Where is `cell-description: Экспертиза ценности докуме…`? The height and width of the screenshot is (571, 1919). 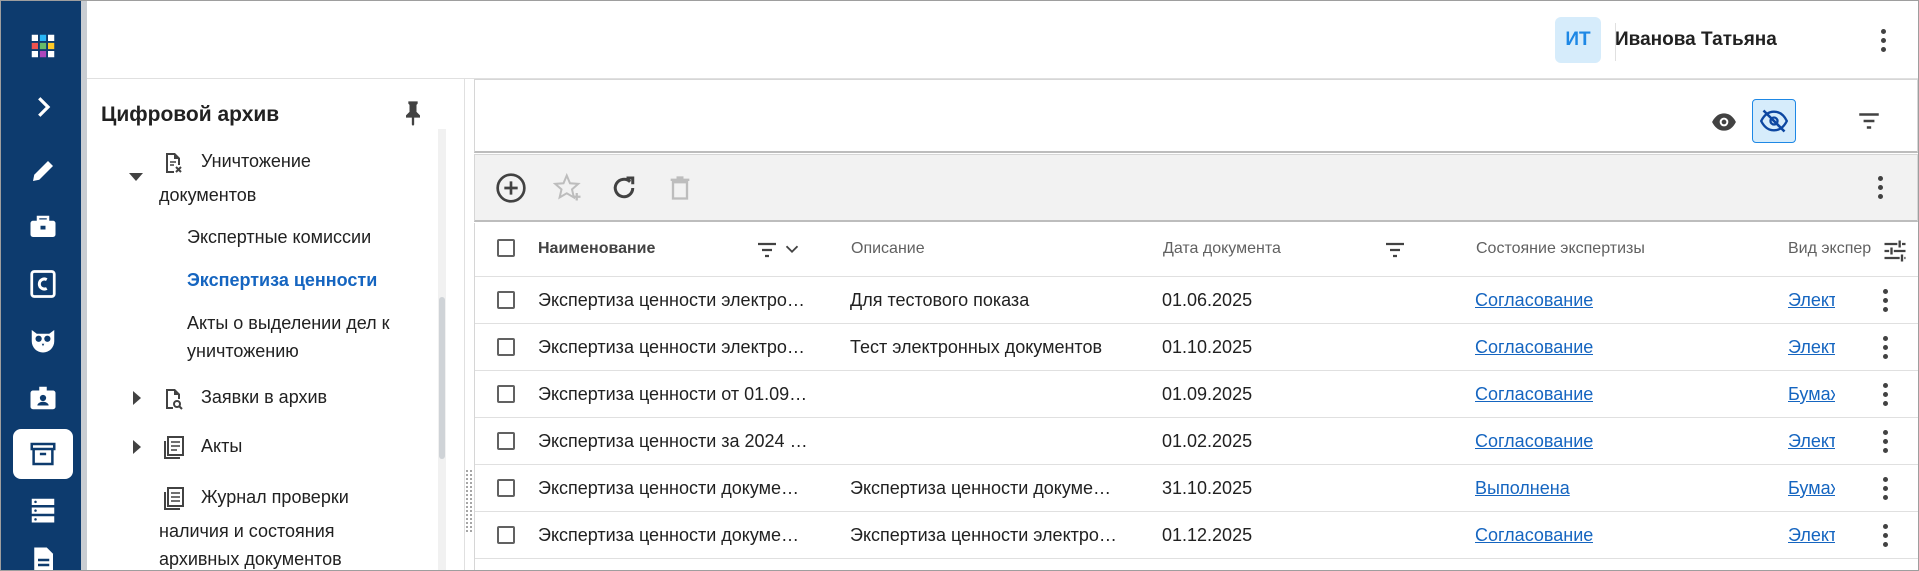
cell-description: Экспертиза ценности докуме… is located at coordinates (981, 488).